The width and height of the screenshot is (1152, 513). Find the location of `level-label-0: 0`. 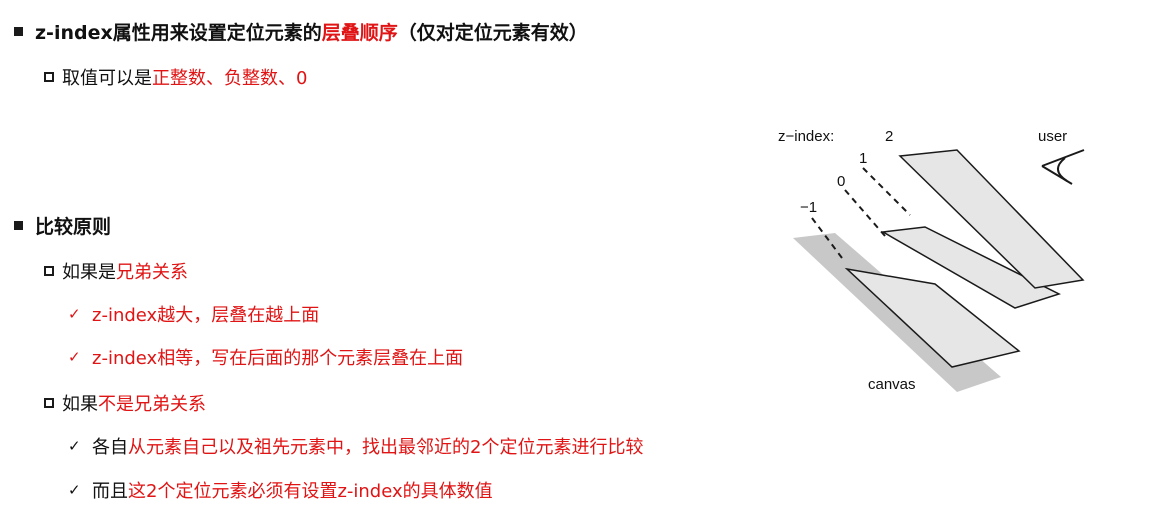

level-label-0: 0 is located at coordinates (841, 181).